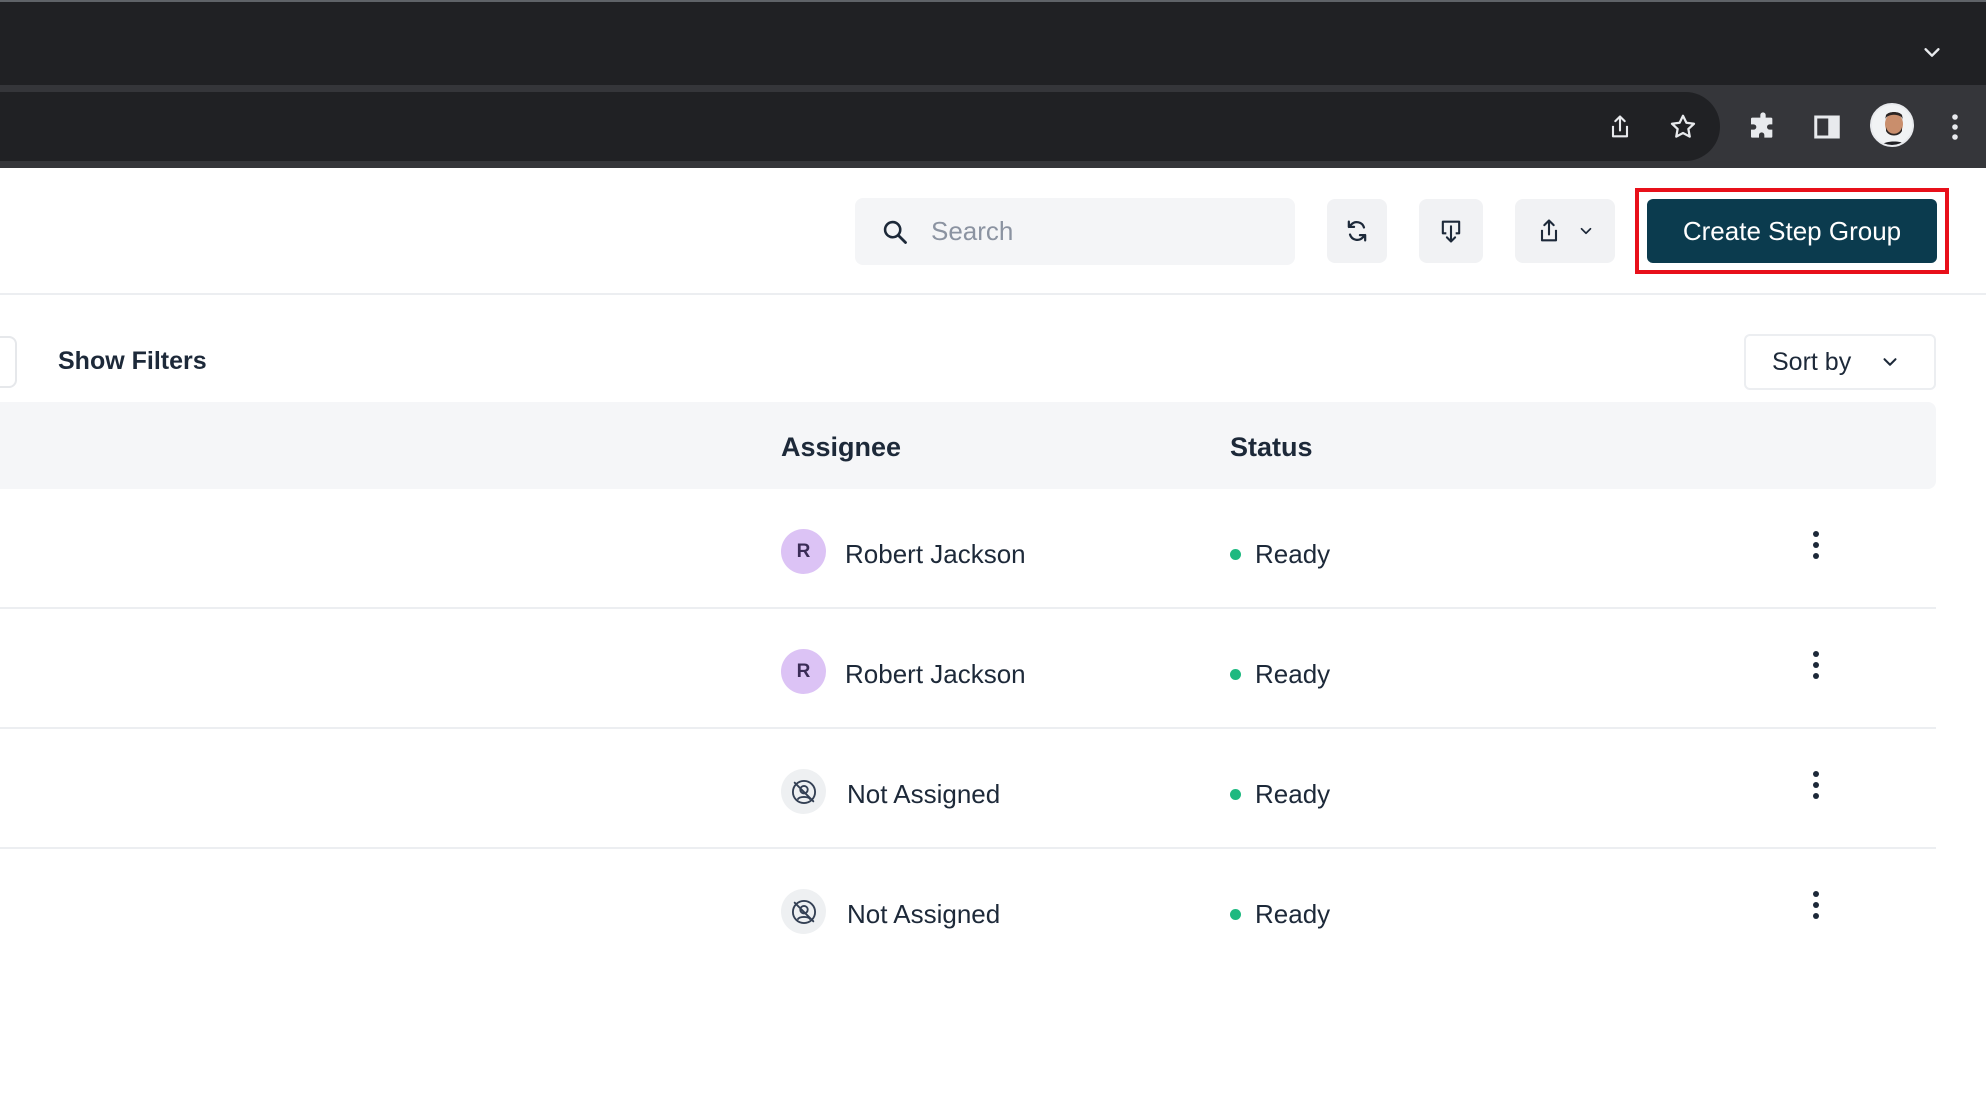  What do you see at coordinates (1096, 231) in the screenshot?
I see `search-input` at bounding box center [1096, 231].